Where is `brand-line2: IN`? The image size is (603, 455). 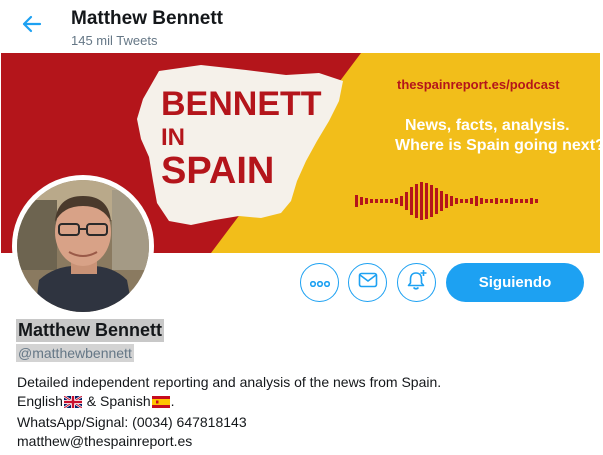 brand-line2: IN is located at coordinates (173, 137).